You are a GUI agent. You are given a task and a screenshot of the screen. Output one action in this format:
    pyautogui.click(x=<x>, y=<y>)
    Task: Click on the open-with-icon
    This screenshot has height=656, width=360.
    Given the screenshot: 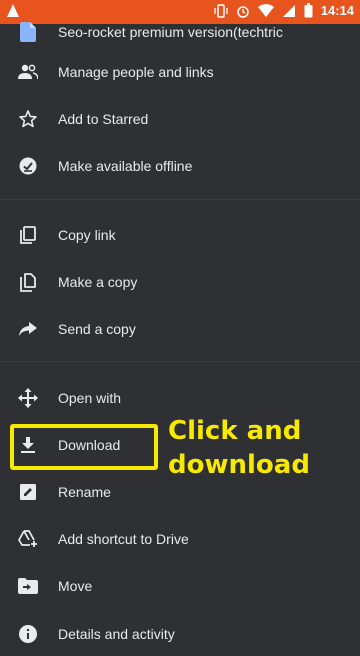 What is the action you would take?
    pyautogui.click(x=29, y=398)
    